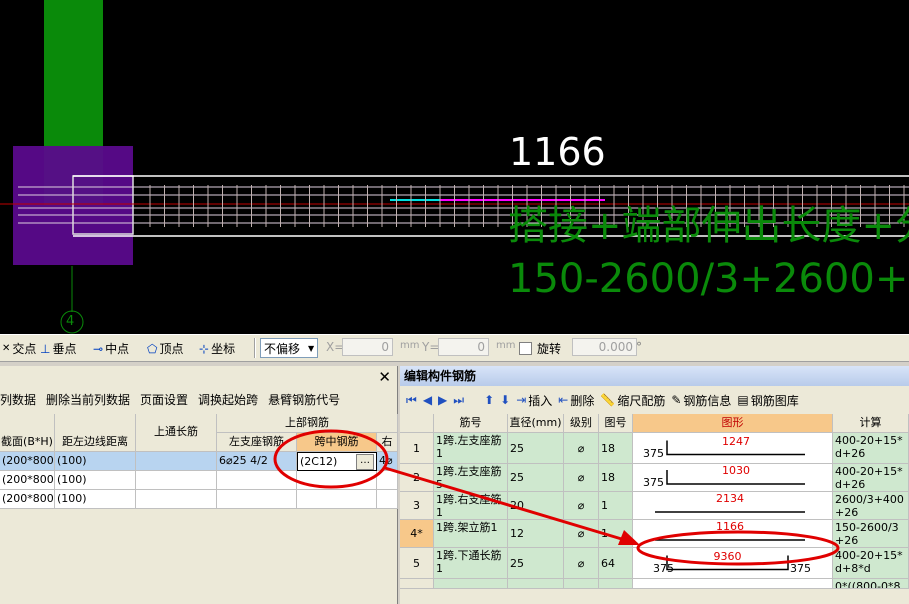 This screenshot has height=604, width=909. Describe the element at coordinates (331, 459) in the screenshot. I see `highlight-ellipse-mid` at that location.